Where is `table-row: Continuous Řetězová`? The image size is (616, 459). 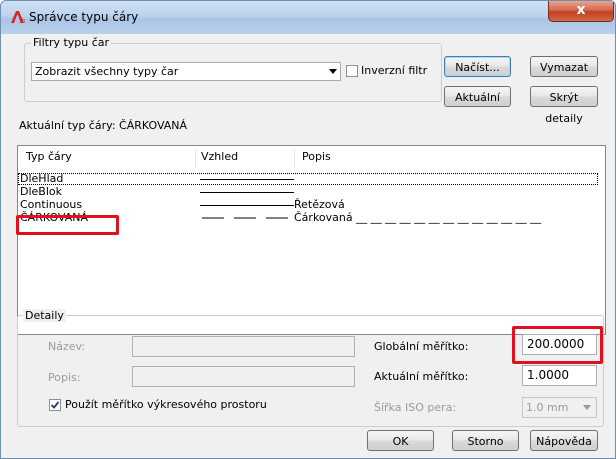 table-row: Continuous Řetězová is located at coordinates (308, 205).